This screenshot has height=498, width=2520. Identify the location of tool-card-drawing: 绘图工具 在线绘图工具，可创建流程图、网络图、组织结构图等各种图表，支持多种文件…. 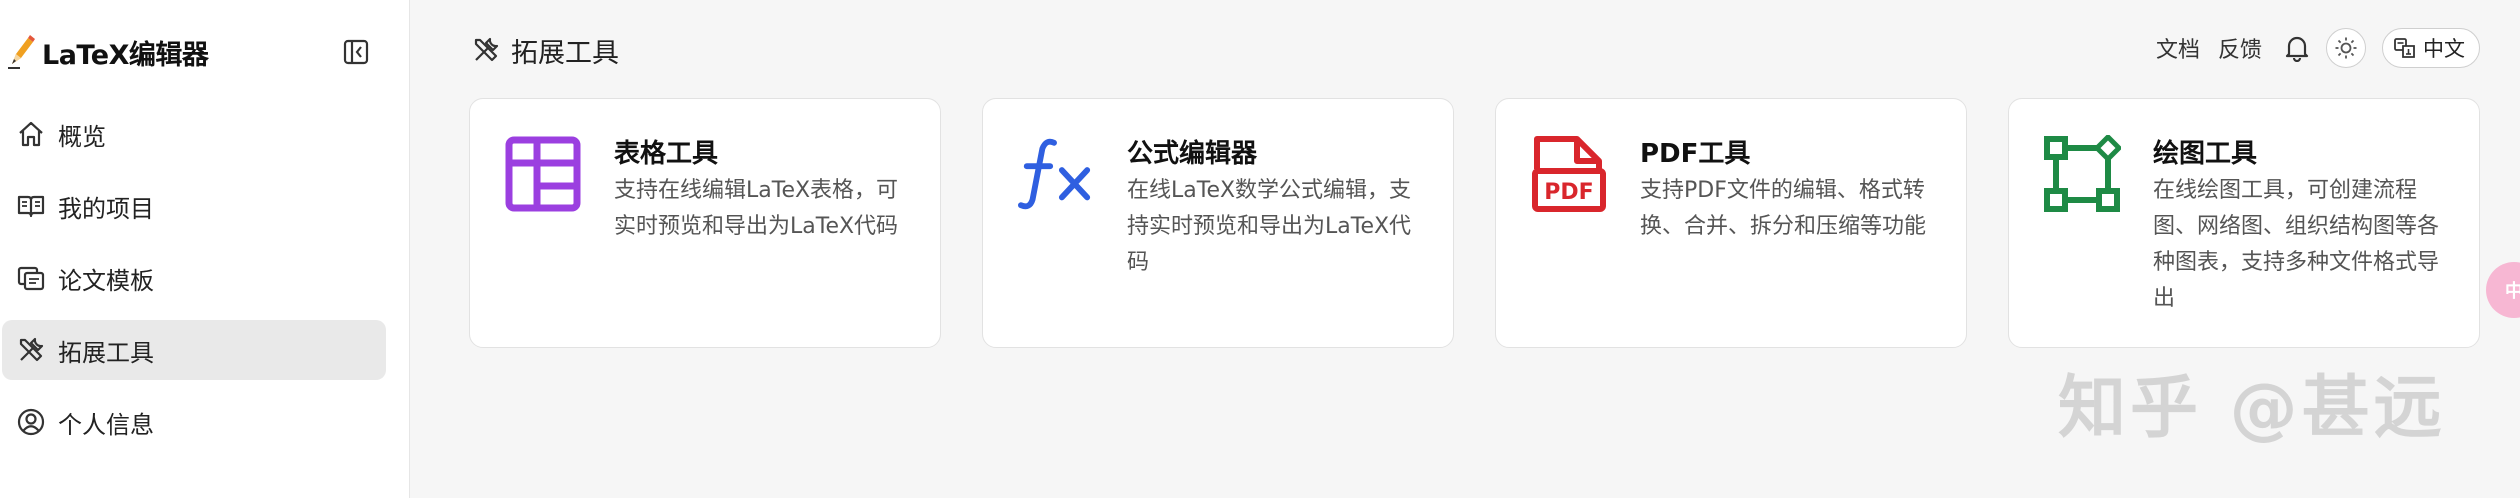
(2244, 223).